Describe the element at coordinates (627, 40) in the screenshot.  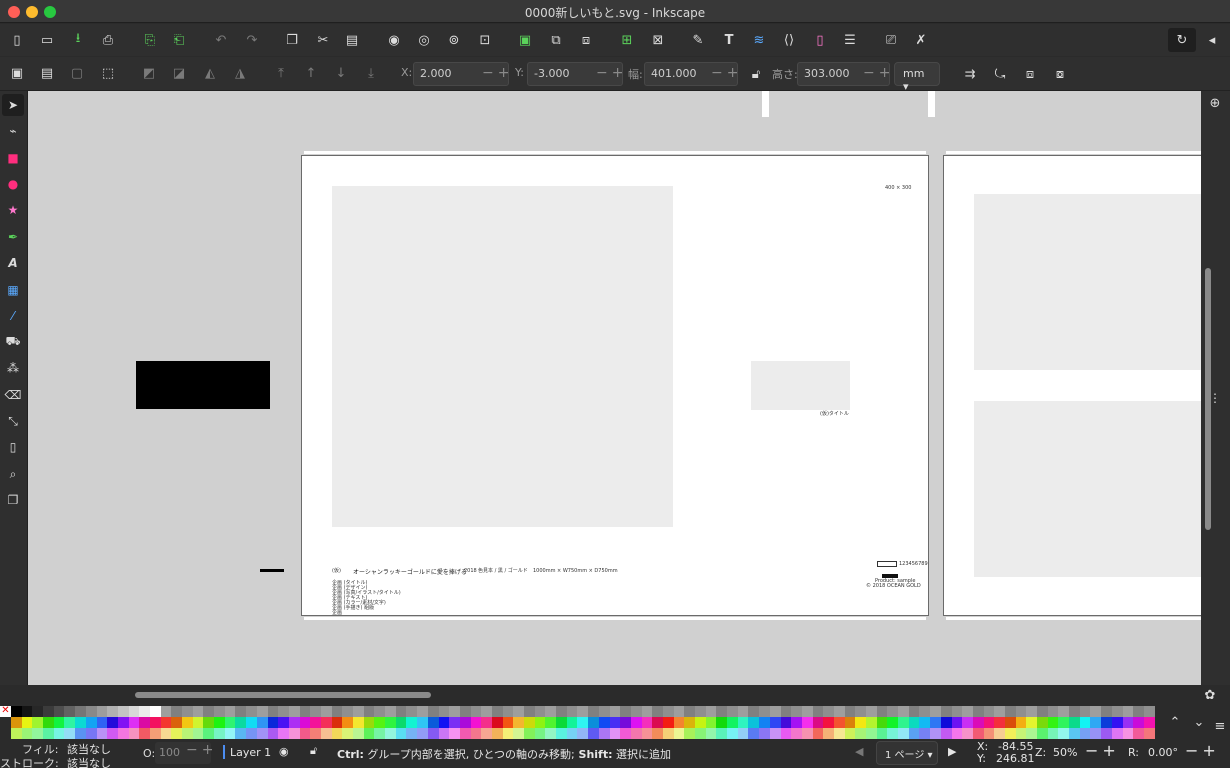
I see `group-icon: ⊞` at that location.